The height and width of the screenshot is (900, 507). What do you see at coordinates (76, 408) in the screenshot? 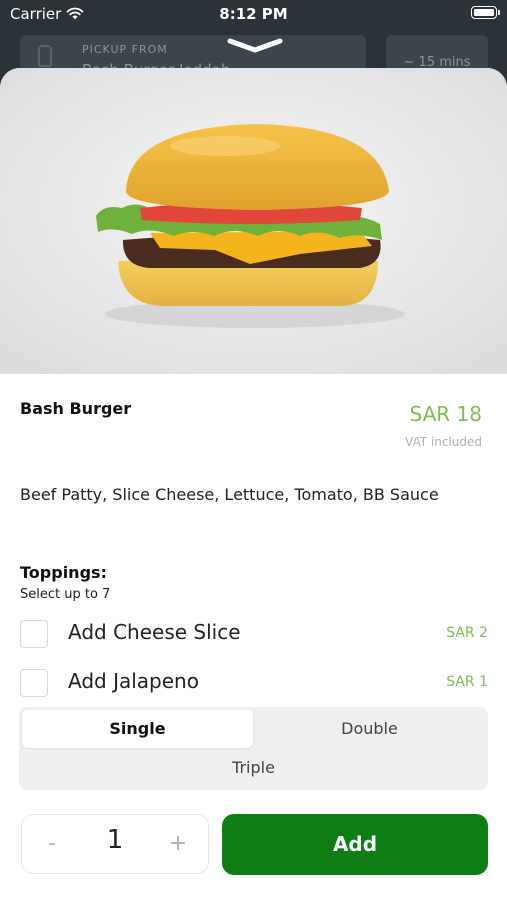
I see `product-name: Bash Burger` at bounding box center [76, 408].